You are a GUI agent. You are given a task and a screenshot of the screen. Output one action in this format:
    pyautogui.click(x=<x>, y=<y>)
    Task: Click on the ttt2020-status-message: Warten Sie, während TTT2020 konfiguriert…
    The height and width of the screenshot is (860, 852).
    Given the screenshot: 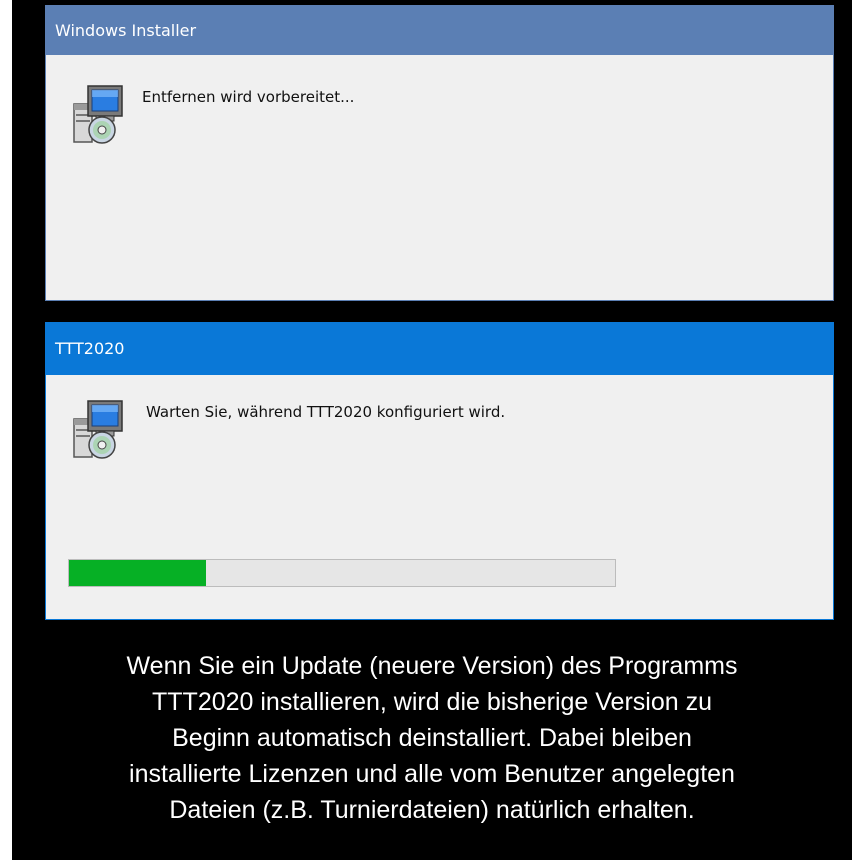 What is the action you would take?
    pyautogui.click(x=326, y=412)
    